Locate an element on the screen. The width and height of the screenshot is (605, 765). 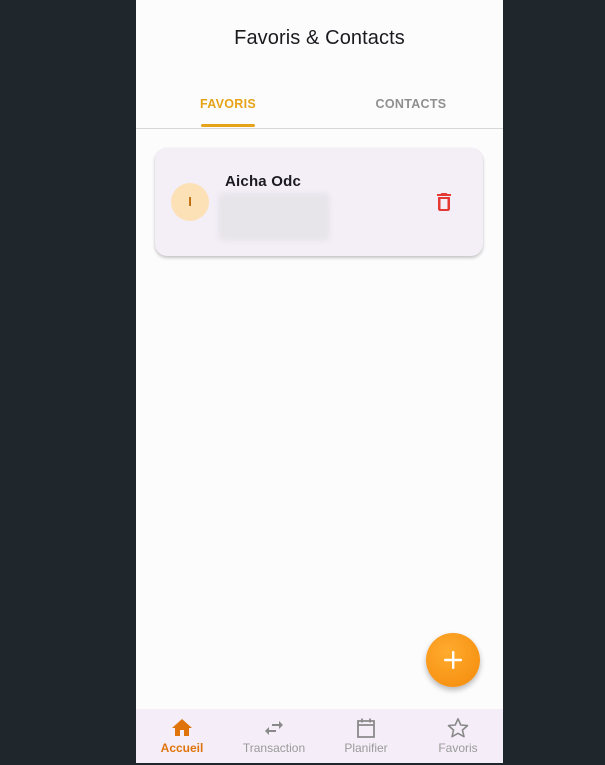
contact-name: Aicha Odc is located at coordinates (263, 181).